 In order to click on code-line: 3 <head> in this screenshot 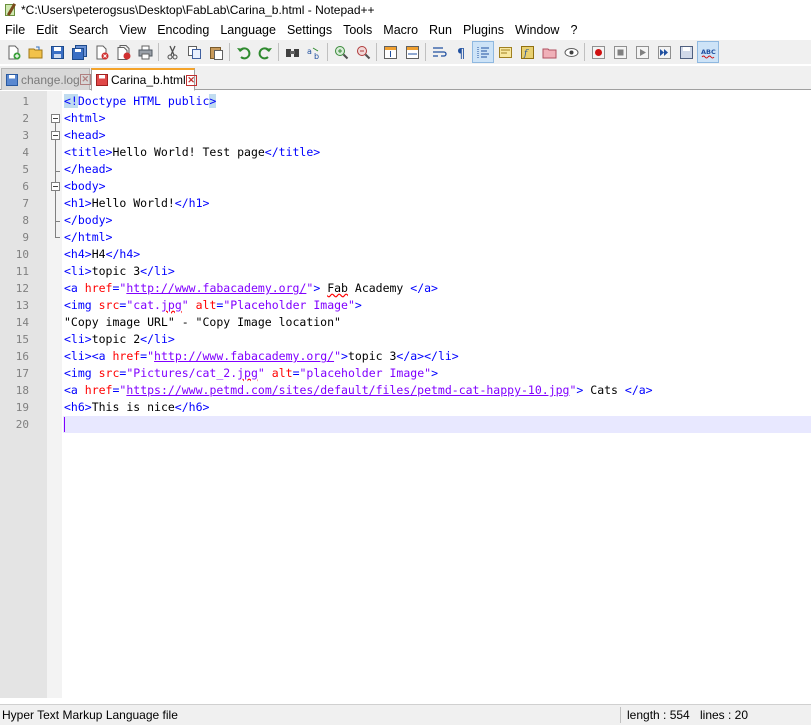, I will do `click(405, 135)`.